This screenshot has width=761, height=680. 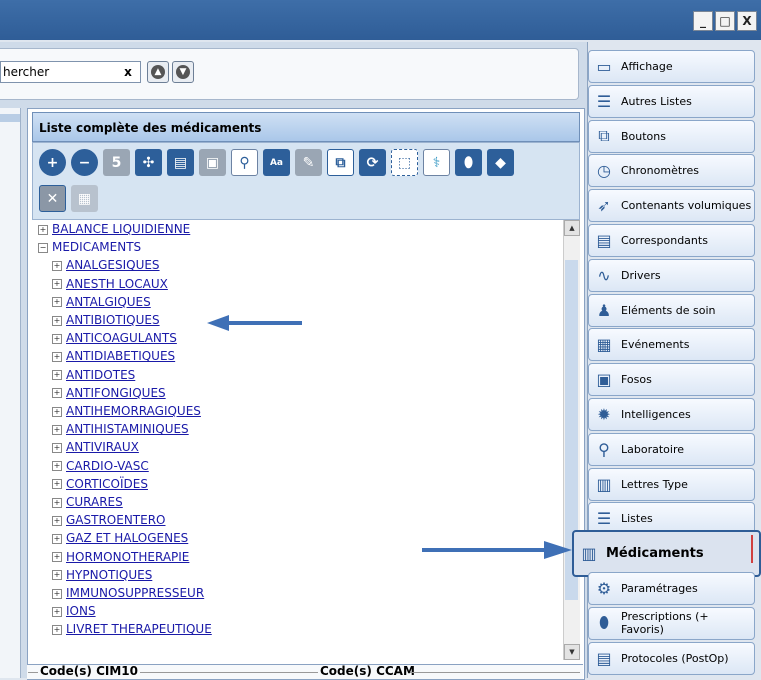 What do you see at coordinates (148, 162) in the screenshot?
I see `globe-icon: ✣` at bounding box center [148, 162].